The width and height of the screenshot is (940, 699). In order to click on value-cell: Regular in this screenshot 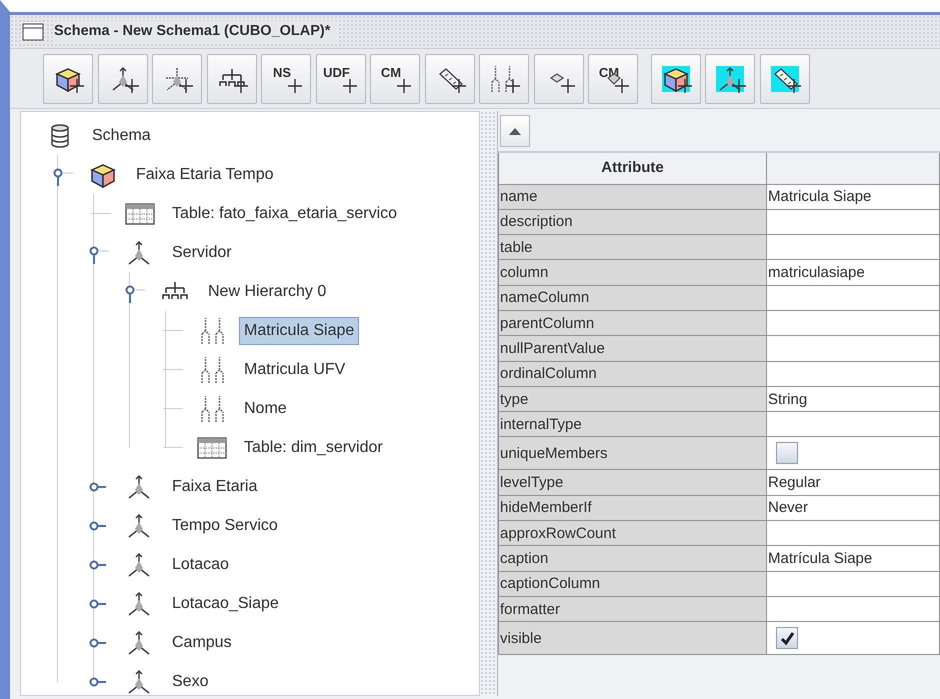, I will do `click(853, 483)`.